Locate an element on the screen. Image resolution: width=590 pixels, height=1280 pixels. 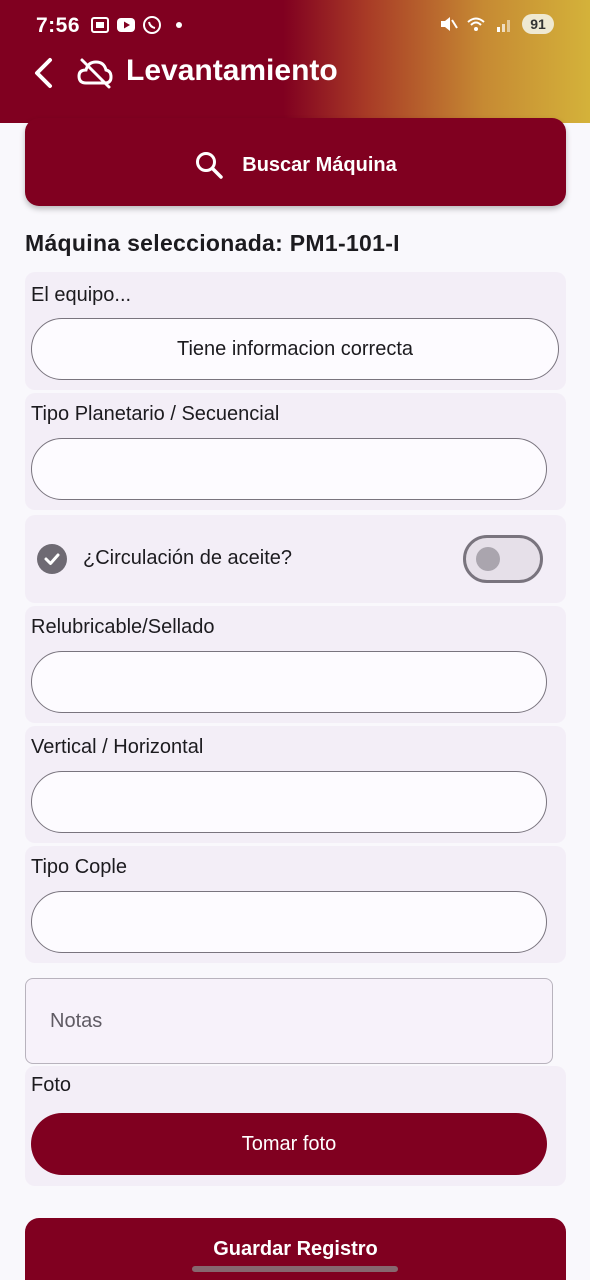
page-title: Levantamiento is located at coordinates (232, 70).